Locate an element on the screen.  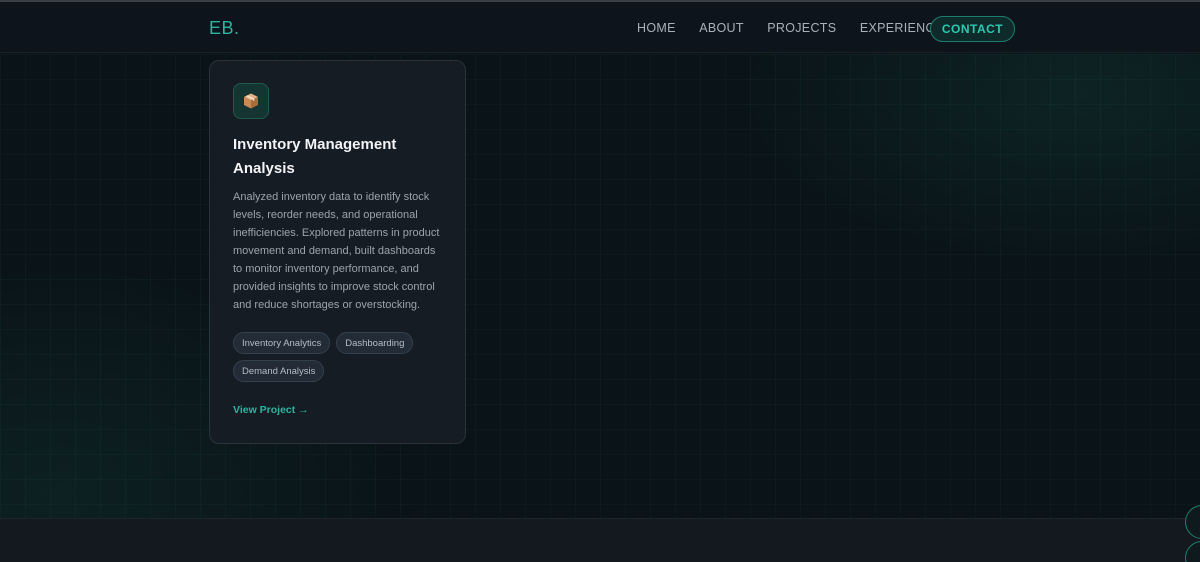
nav-links: HOME ABOUT PROJECTS EXPERIENCE is located at coordinates (802, 28).